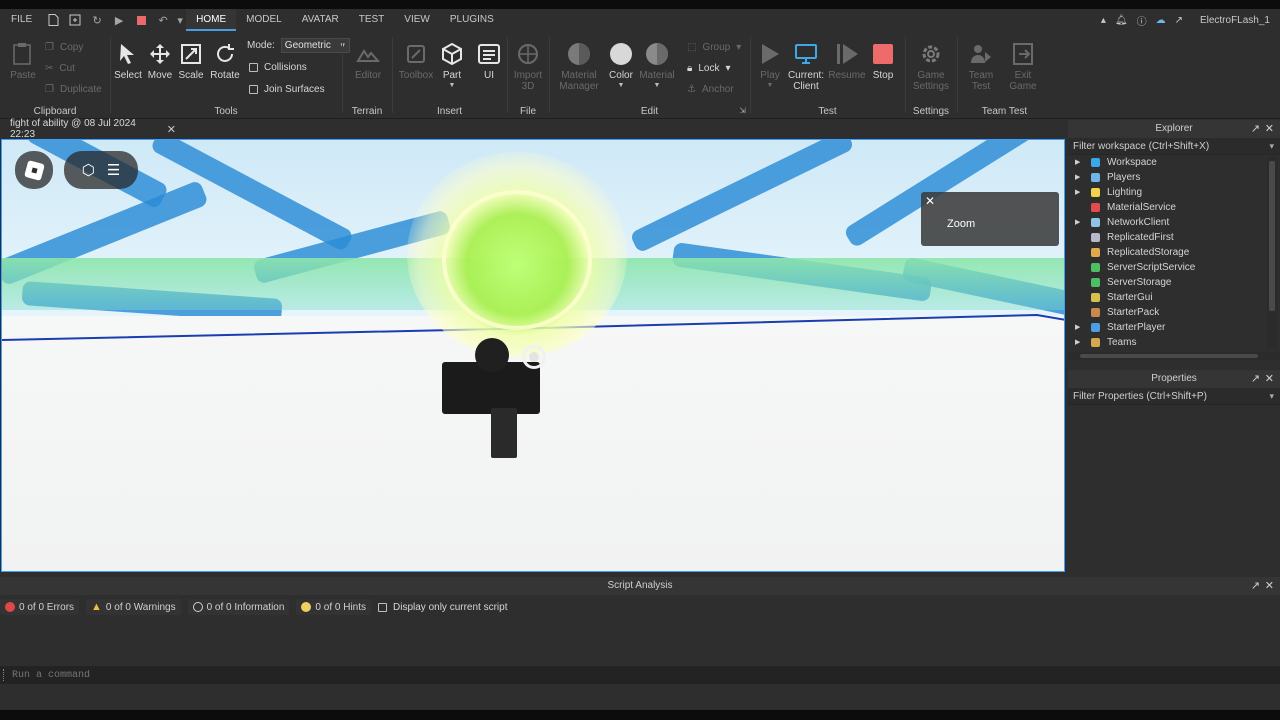 This screenshot has width=1280, height=720. What do you see at coordinates (1174, 312) in the screenshot?
I see `explorer-item: StarterPack` at bounding box center [1174, 312].